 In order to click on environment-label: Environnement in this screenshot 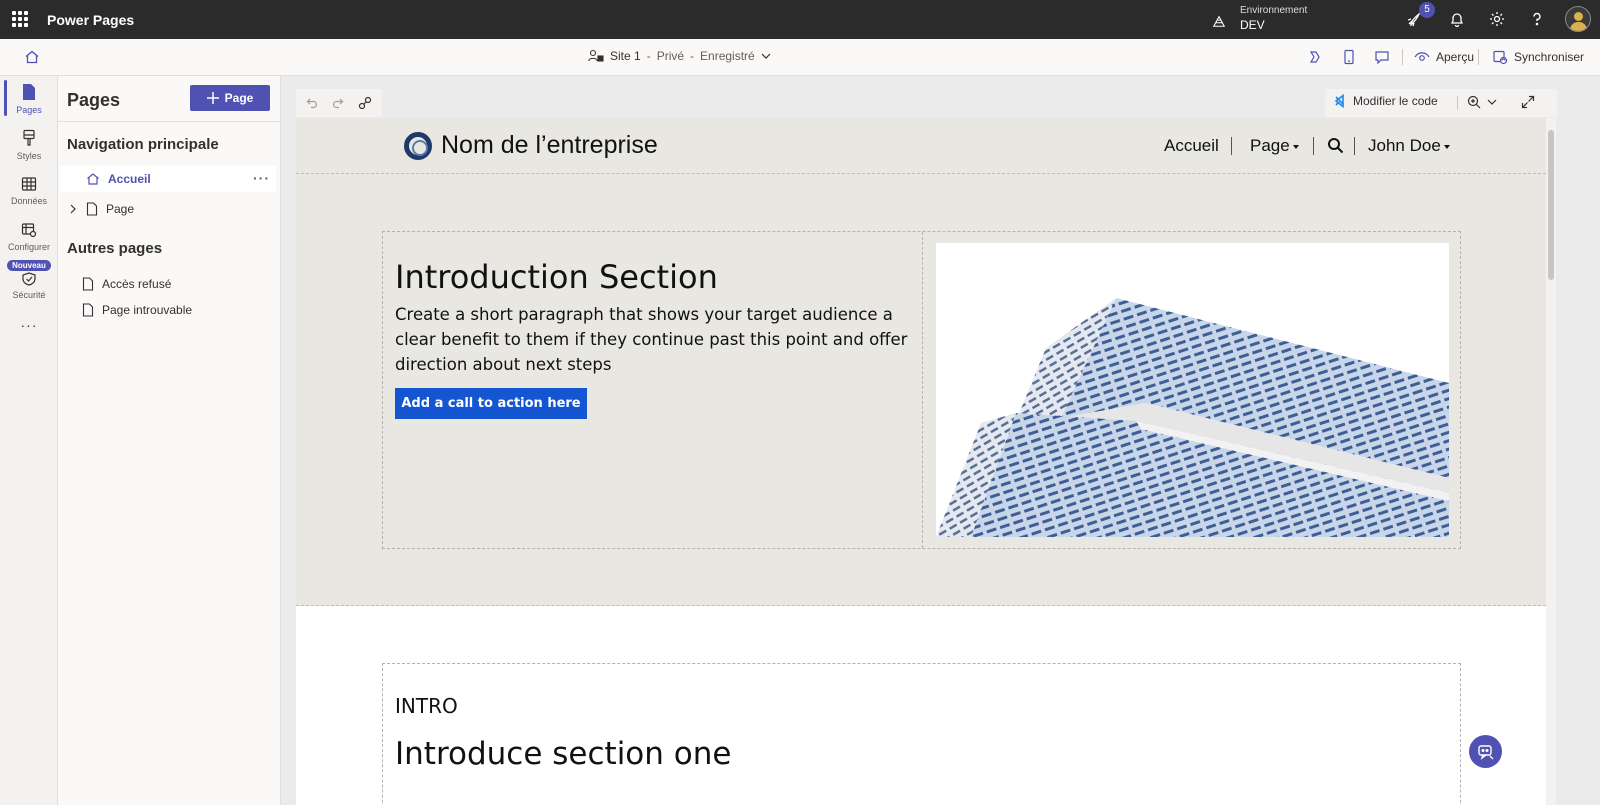, I will do `click(1274, 10)`.